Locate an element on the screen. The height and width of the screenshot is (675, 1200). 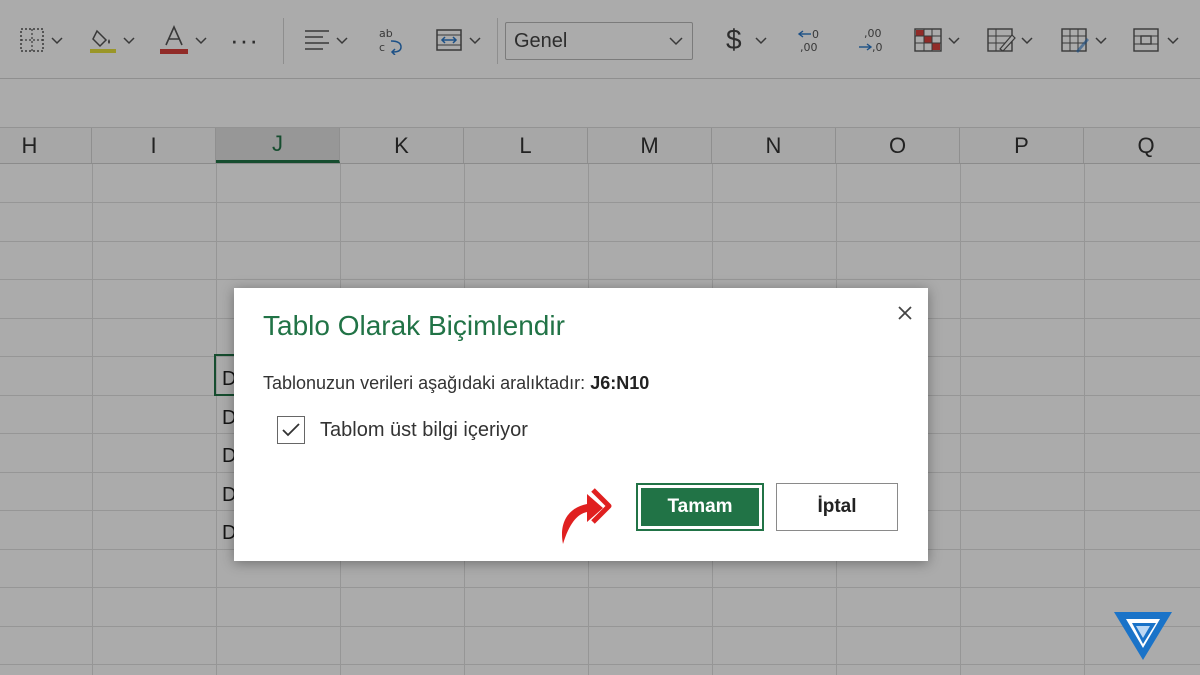
ok-button: Tamam is located at coordinates (700, 507).